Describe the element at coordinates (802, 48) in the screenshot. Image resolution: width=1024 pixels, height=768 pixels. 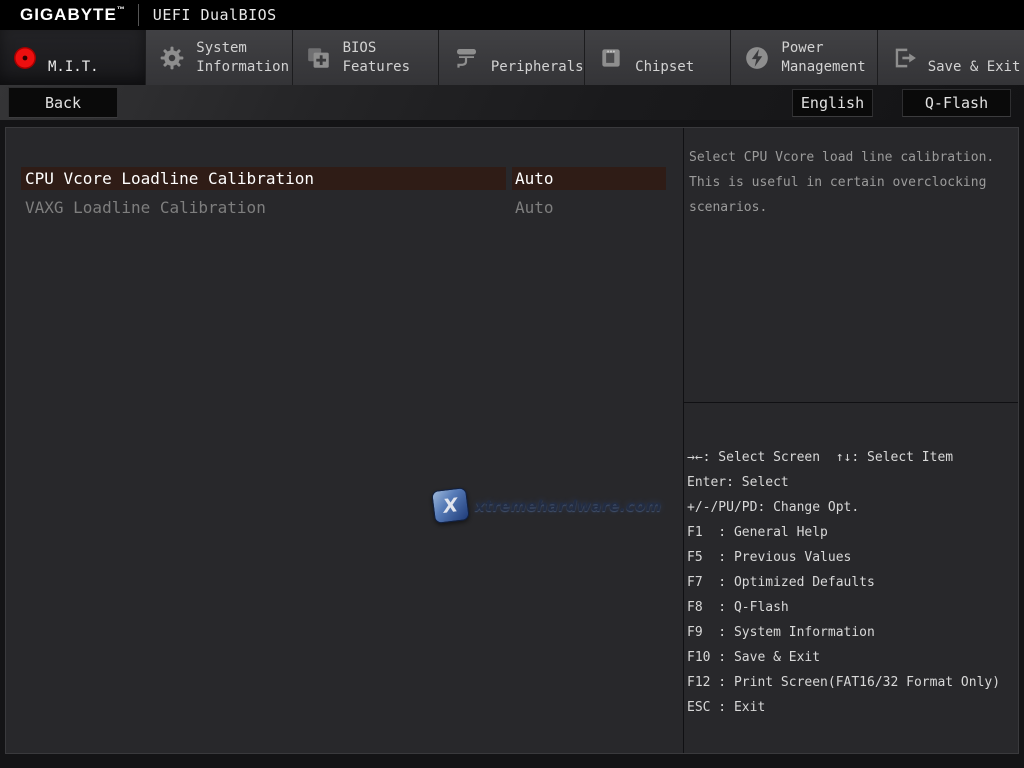
I see `tab-label-line1: Power` at that location.